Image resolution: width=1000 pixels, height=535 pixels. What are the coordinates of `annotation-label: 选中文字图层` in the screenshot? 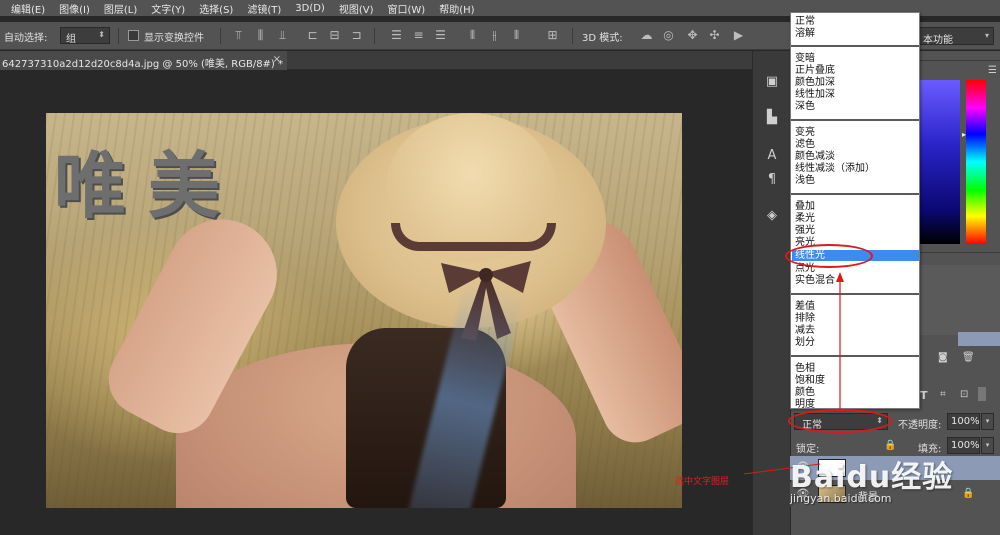 It's located at (702, 482).